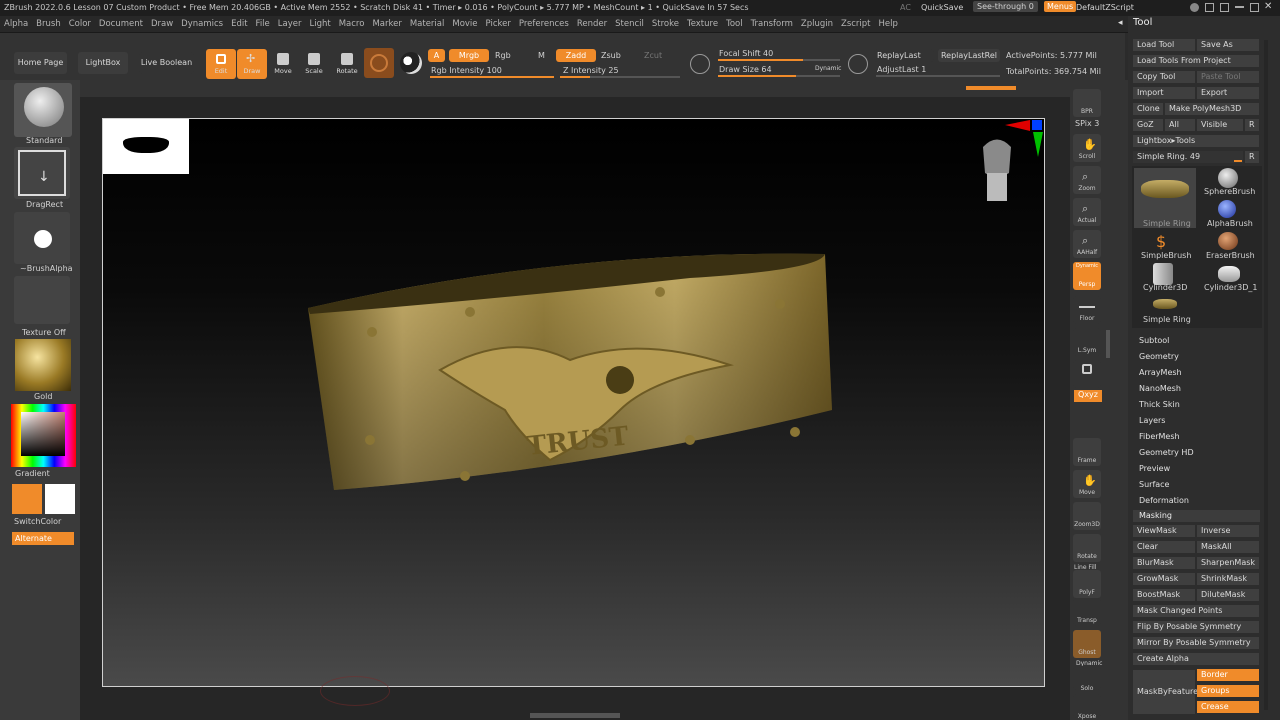 This screenshot has width=1280, height=720. I want to click on viewport-scrollbar, so click(575, 715).